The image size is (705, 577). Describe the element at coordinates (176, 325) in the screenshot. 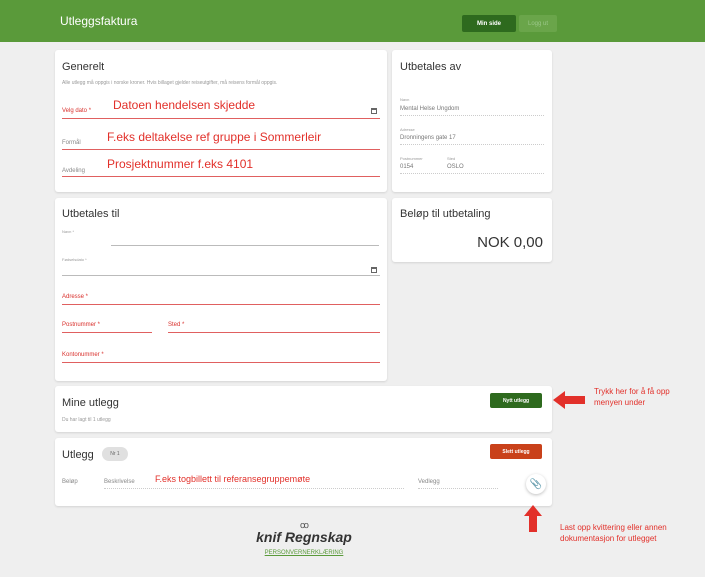

I see `payee-city-label: Sted *` at that location.